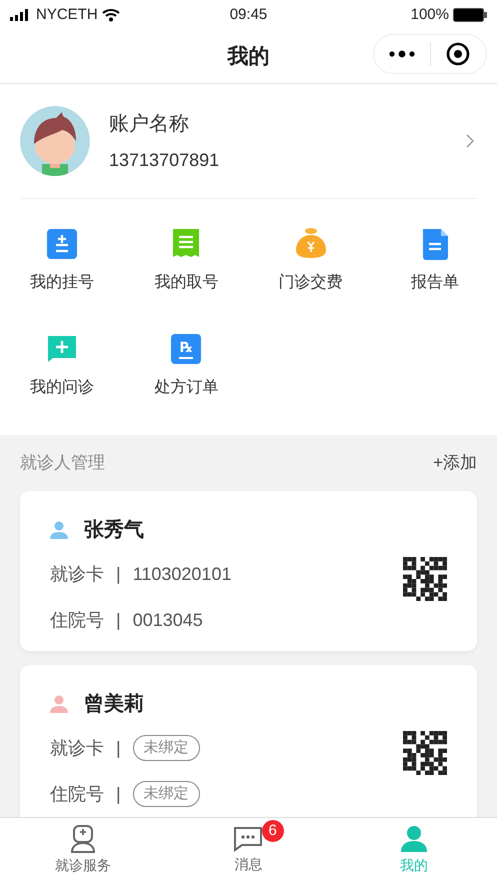  I want to click on avatar, so click(55, 141).